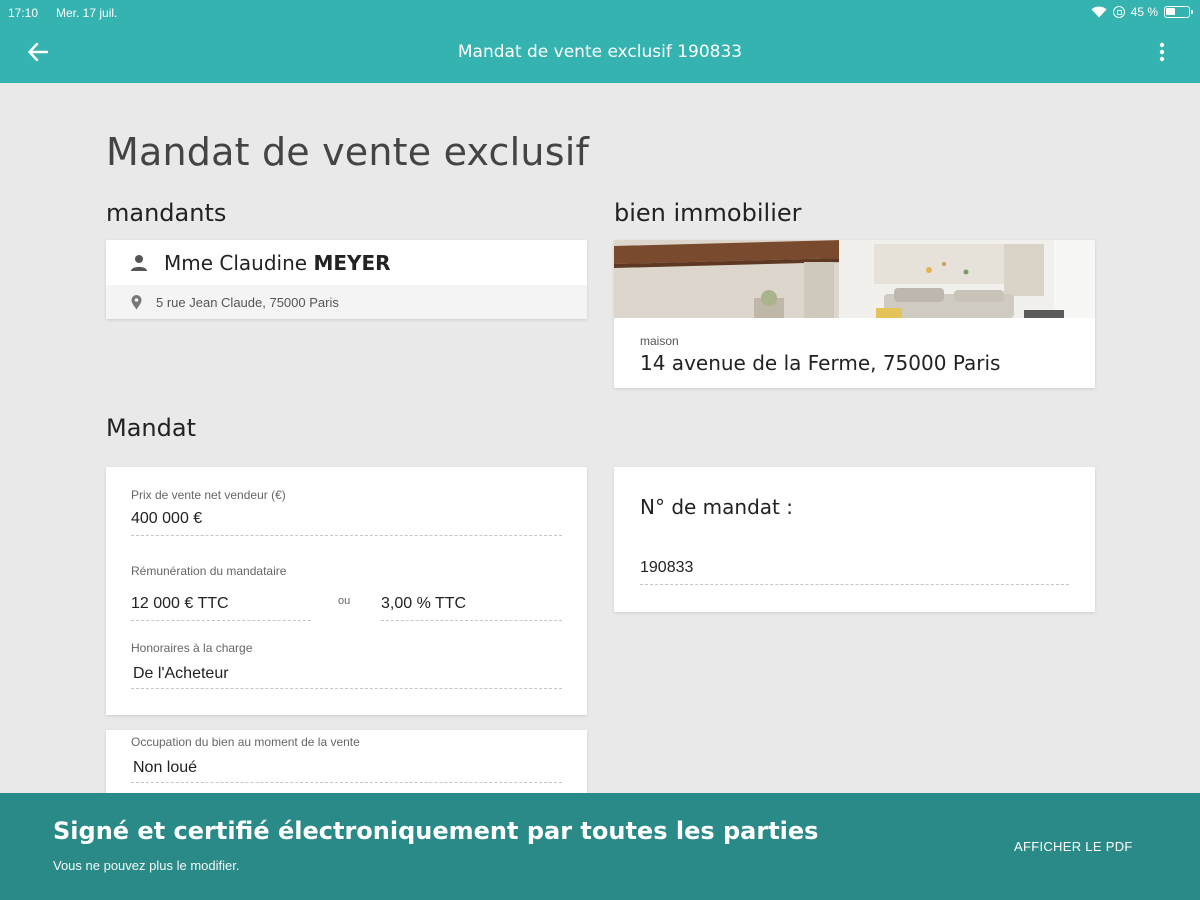  What do you see at coordinates (471, 620) in the screenshot?
I see `remuneration-percent-underline` at bounding box center [471, 620].